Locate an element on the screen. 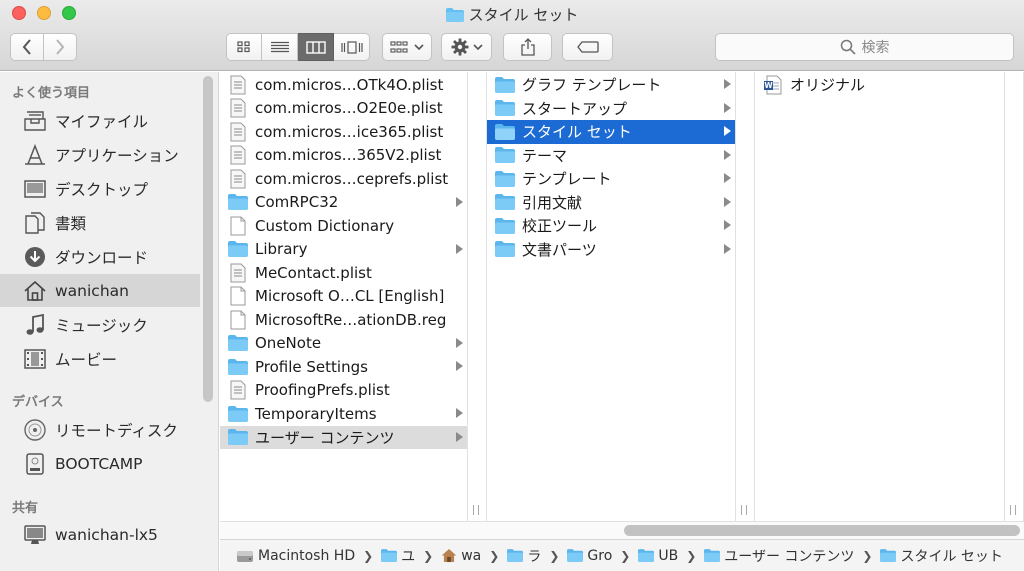  resize-grip-icon is located at coordinates (1013, 510).